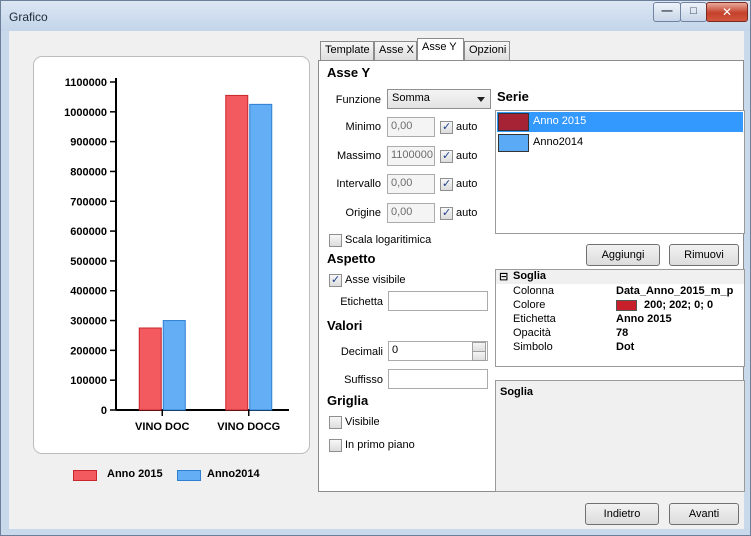 The width and height of the screenshot is (751, 536). Describe the element at coordinates (348, 400) in the screenshot. I see `griglia-heading: Griglia` at that location.